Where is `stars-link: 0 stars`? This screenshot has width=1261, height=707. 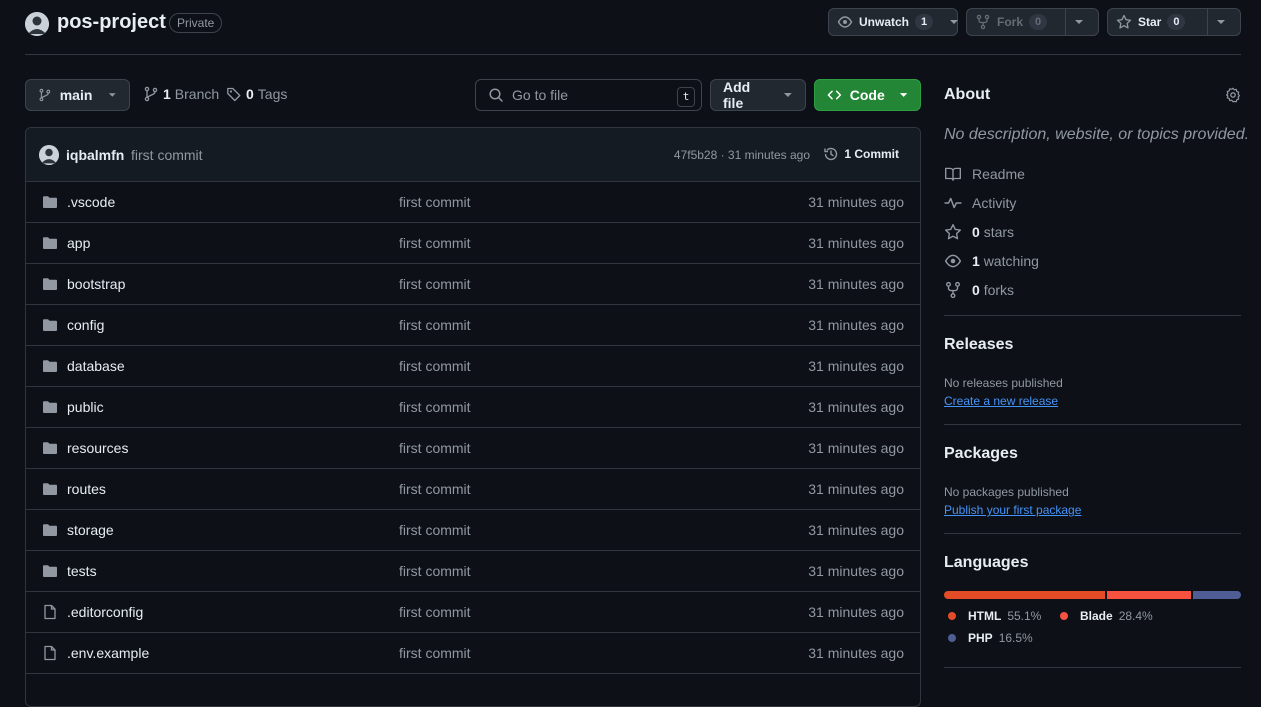 stars-link: 0 stars is located at coordinates (979, 232).